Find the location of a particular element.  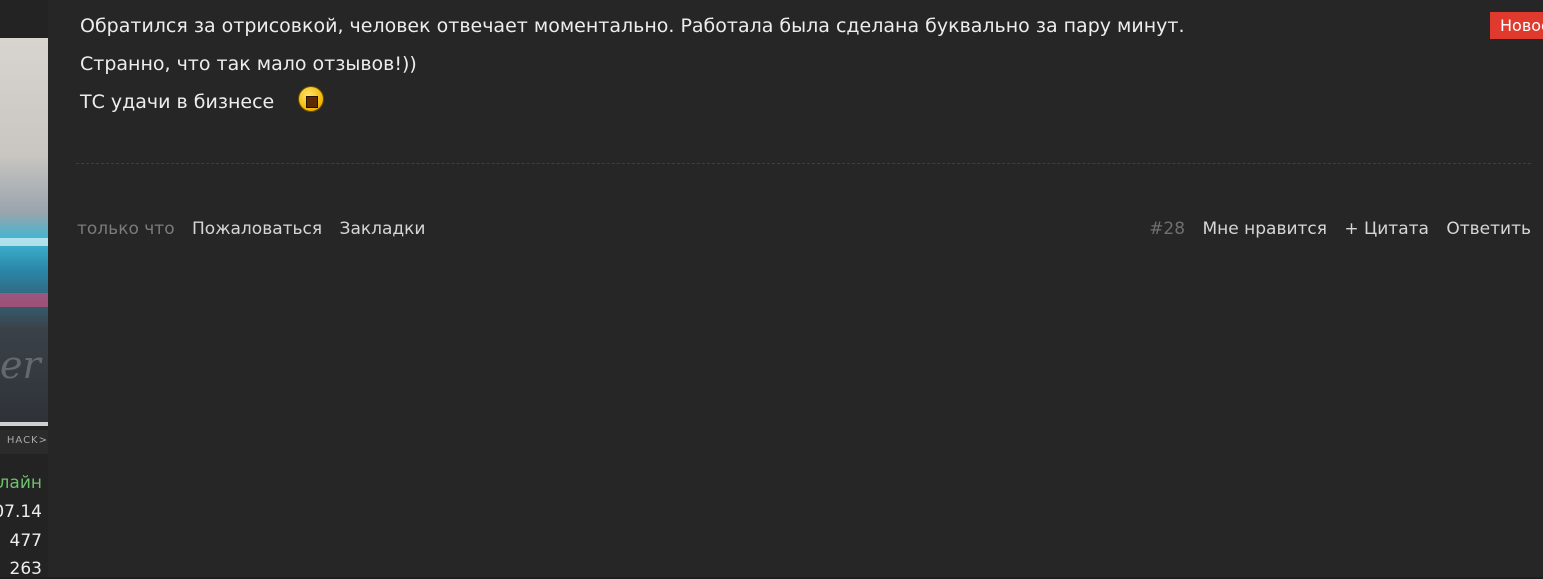

divider is located at coordinates (803, 163).